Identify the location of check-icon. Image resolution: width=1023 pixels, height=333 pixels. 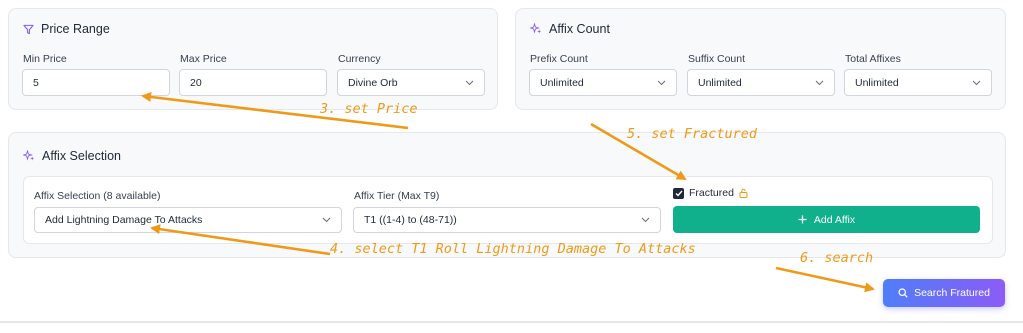
(679, 193).